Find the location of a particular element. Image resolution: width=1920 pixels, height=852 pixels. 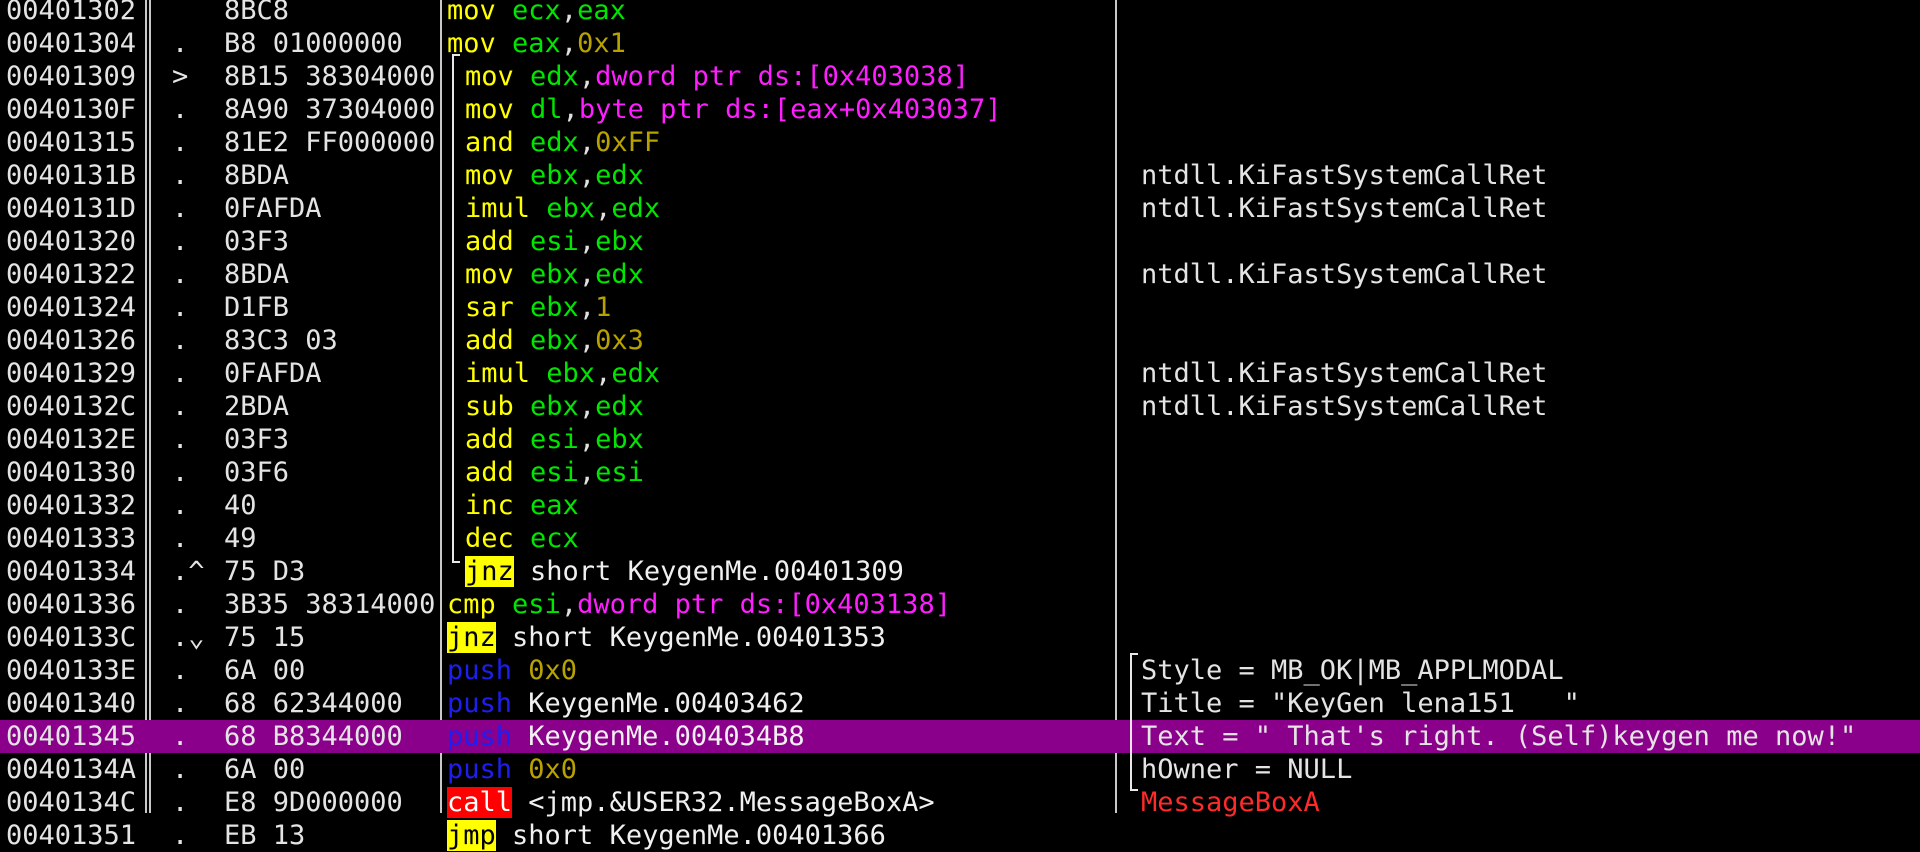

instruction-token: and is located at coordinates (498, 142).